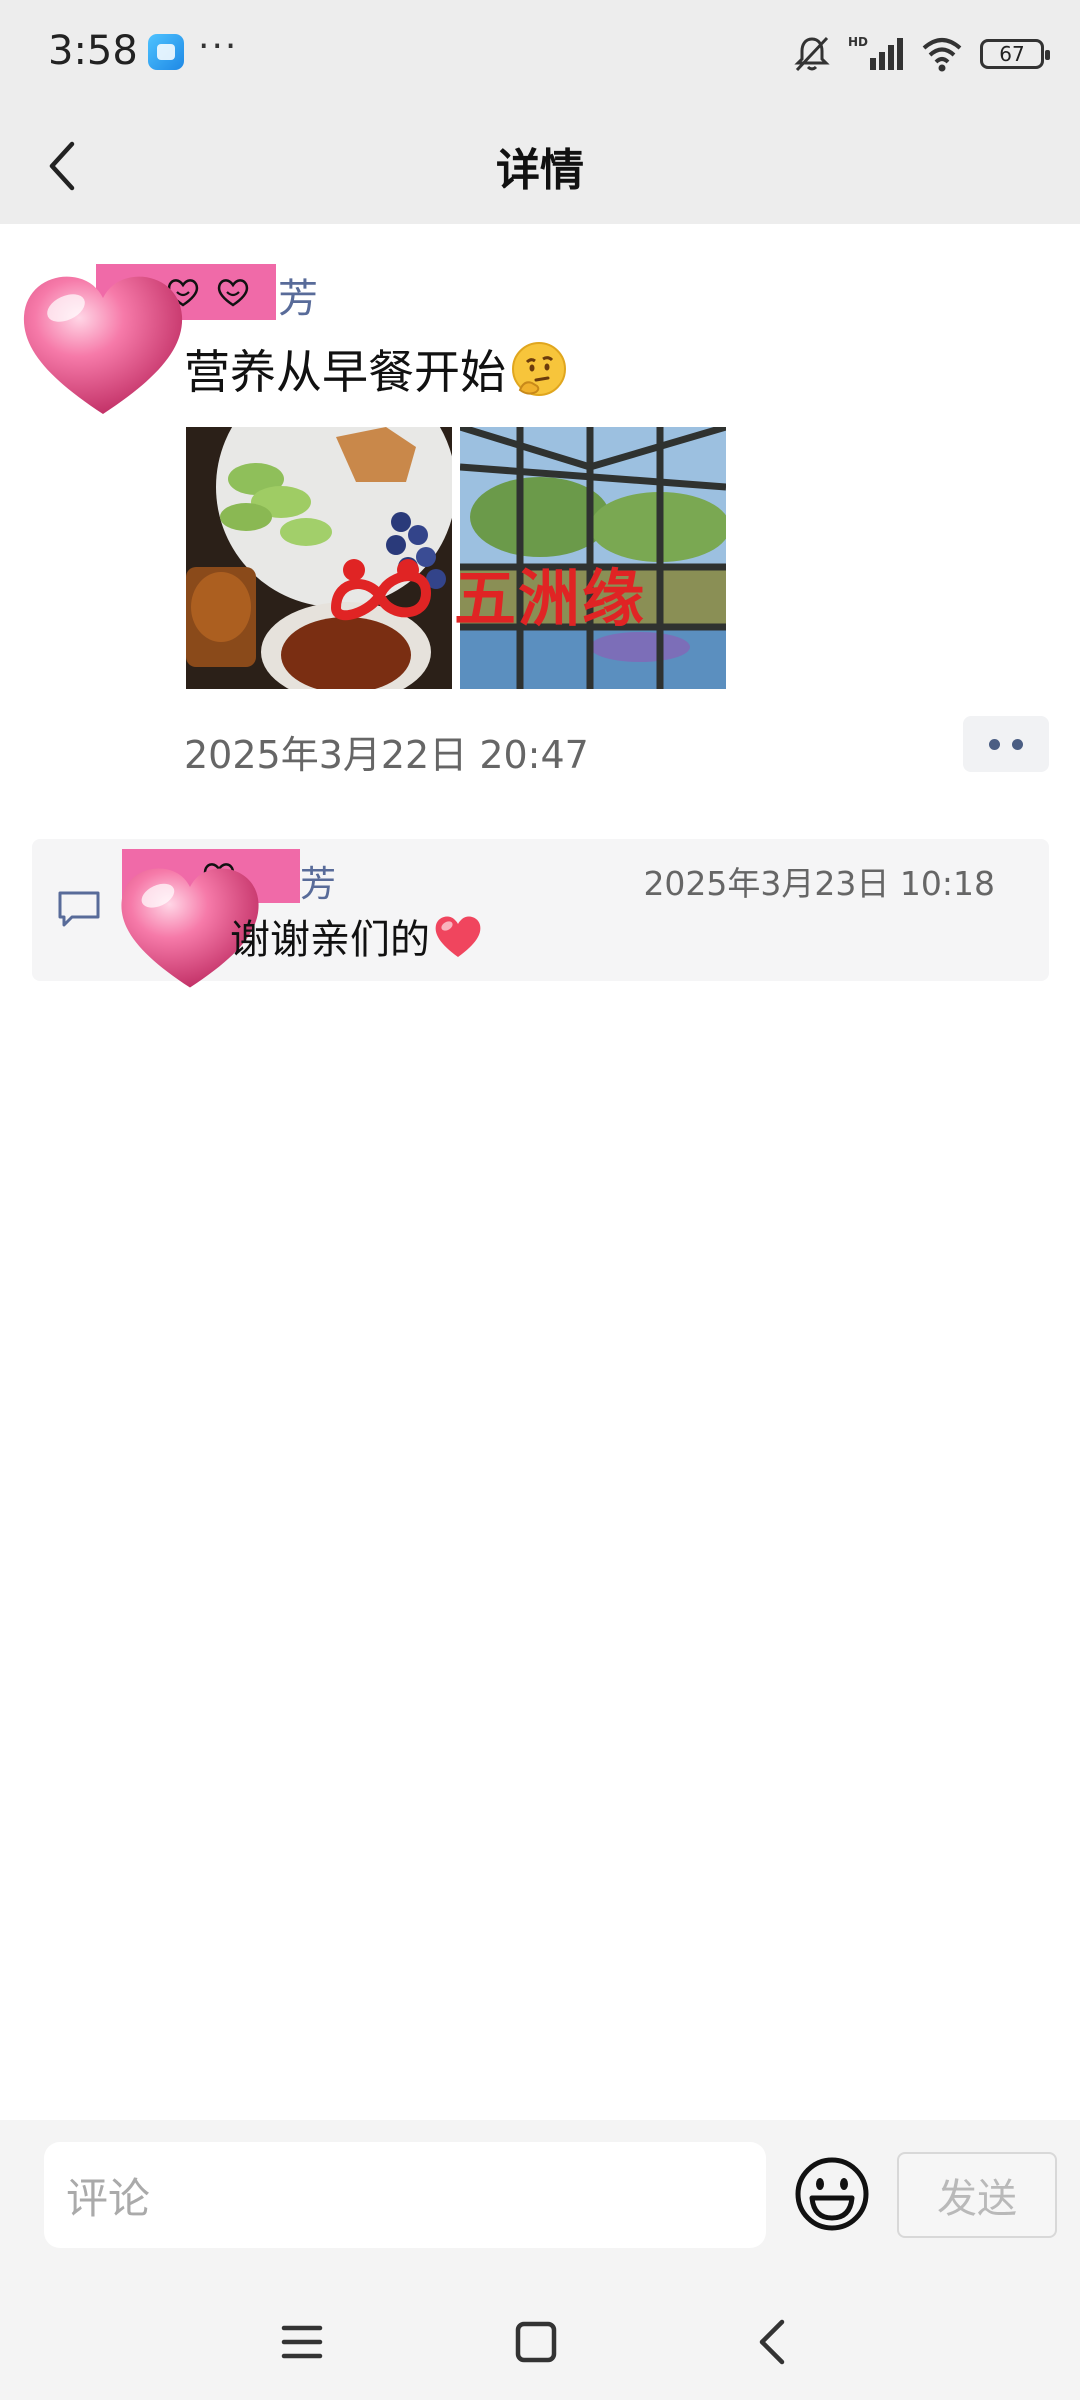  I want to click on title-bar: 详情, so click(540, 166).